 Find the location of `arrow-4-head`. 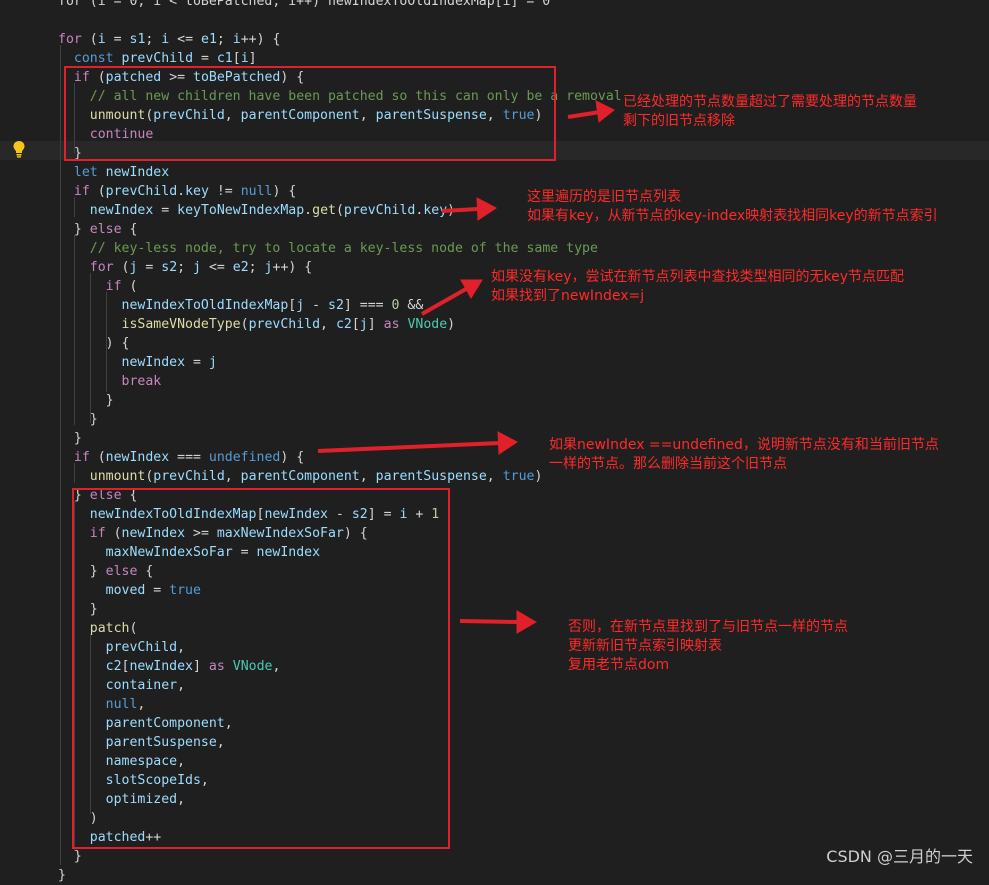

arrow-4-head is located at coordinates (507, 443).